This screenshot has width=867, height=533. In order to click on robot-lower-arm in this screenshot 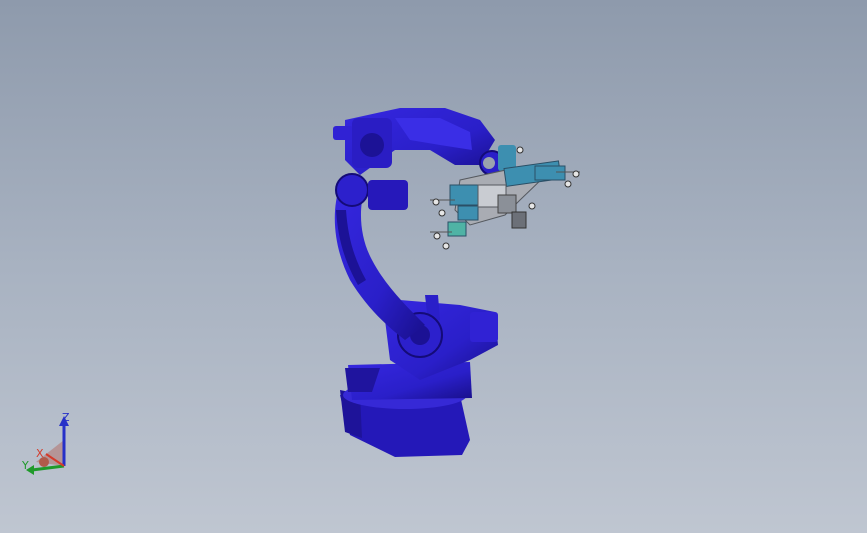, I will do `click(379, 256)`.